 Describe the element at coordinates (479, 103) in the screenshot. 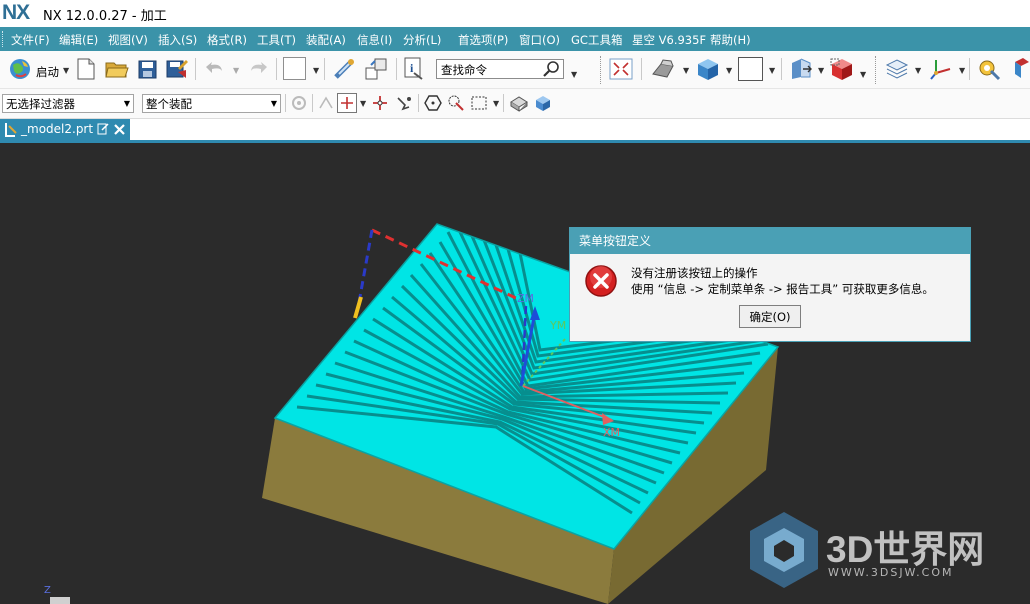

I see `rectangle-select-icon` at that location.